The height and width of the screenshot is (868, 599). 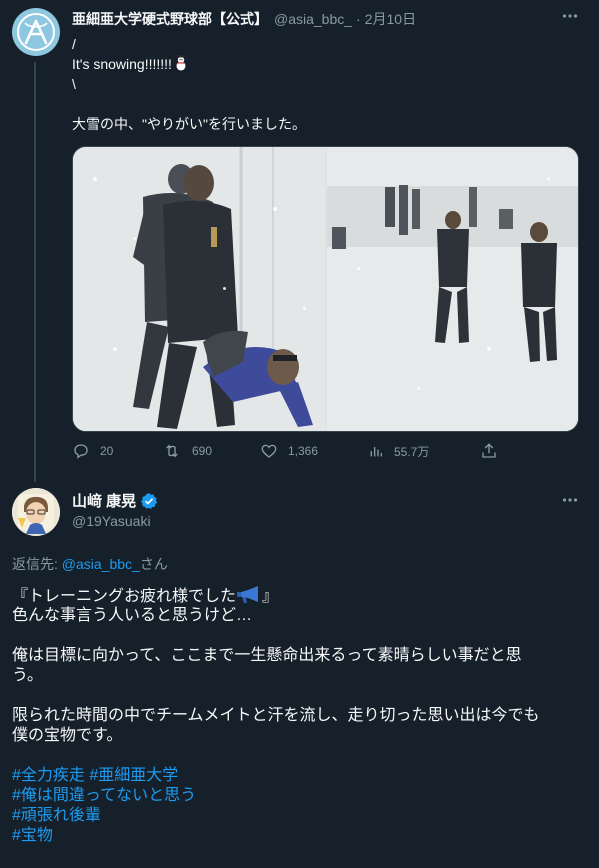 What do you see at coordinates (170, 19) in the screenshot?
I see `author-name: 亜細亜大学硬式野球部【公式】` at bounding box center [170, 19].